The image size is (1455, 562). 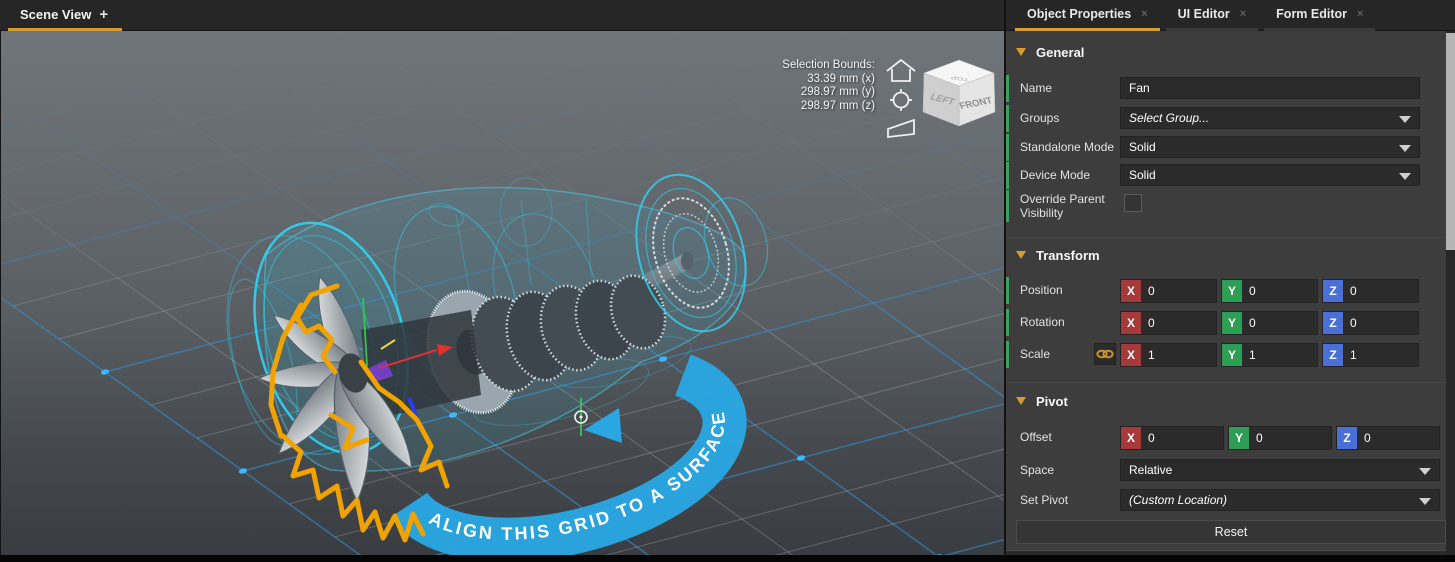 I want to click on panel-scrollbar-thumb, so click(x=1450, y=141).